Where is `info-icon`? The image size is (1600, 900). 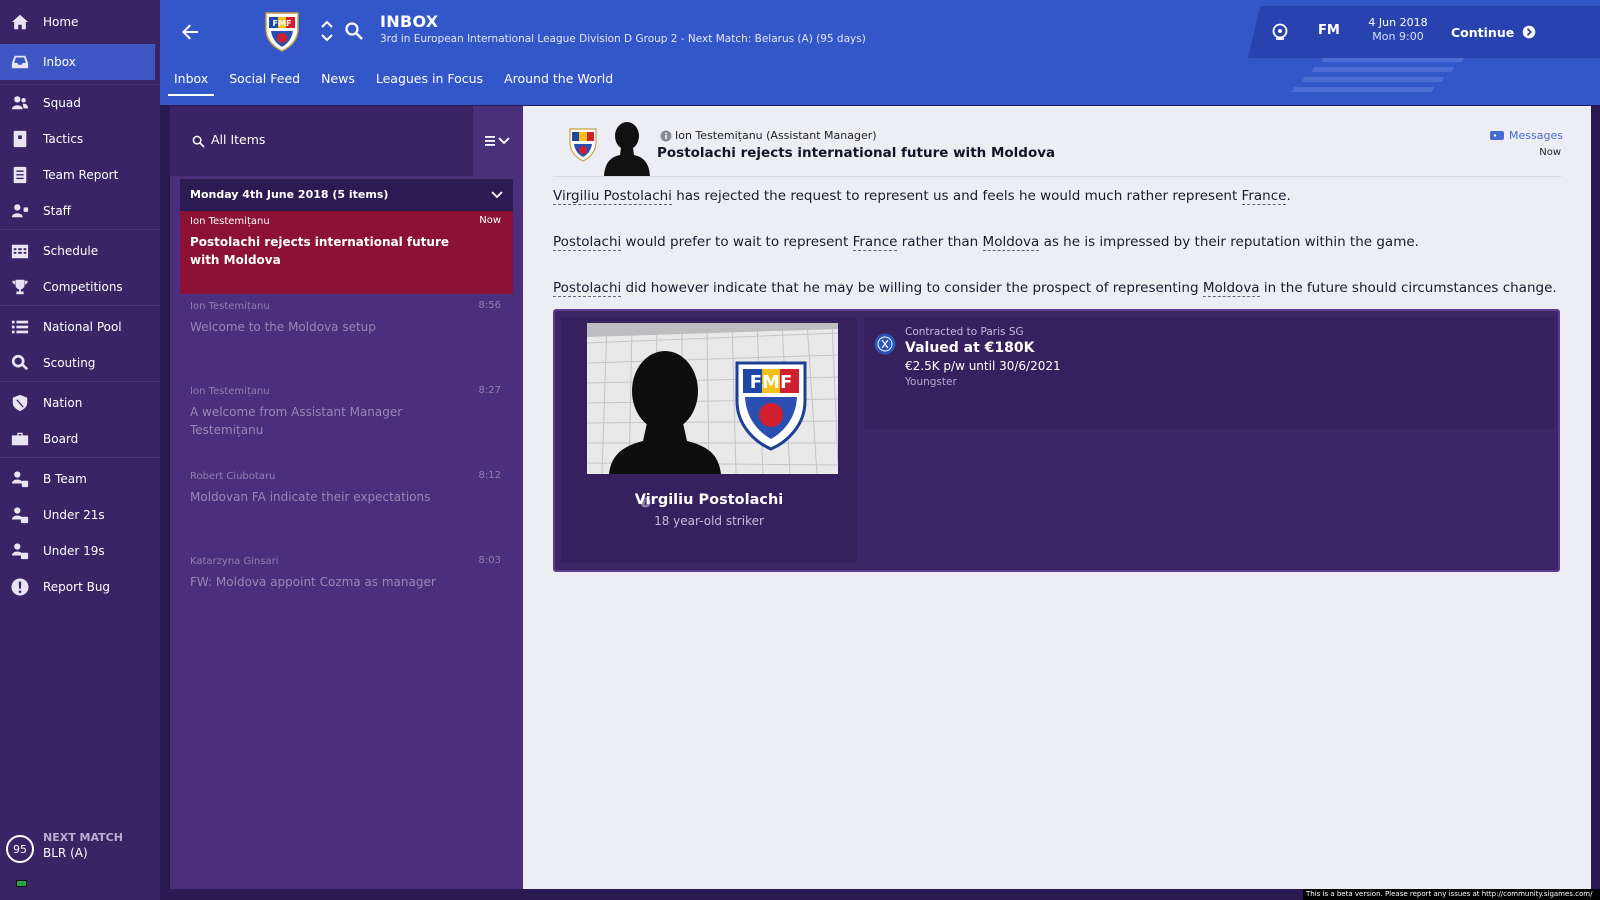
info-icon is located at coordinates (666, 136).